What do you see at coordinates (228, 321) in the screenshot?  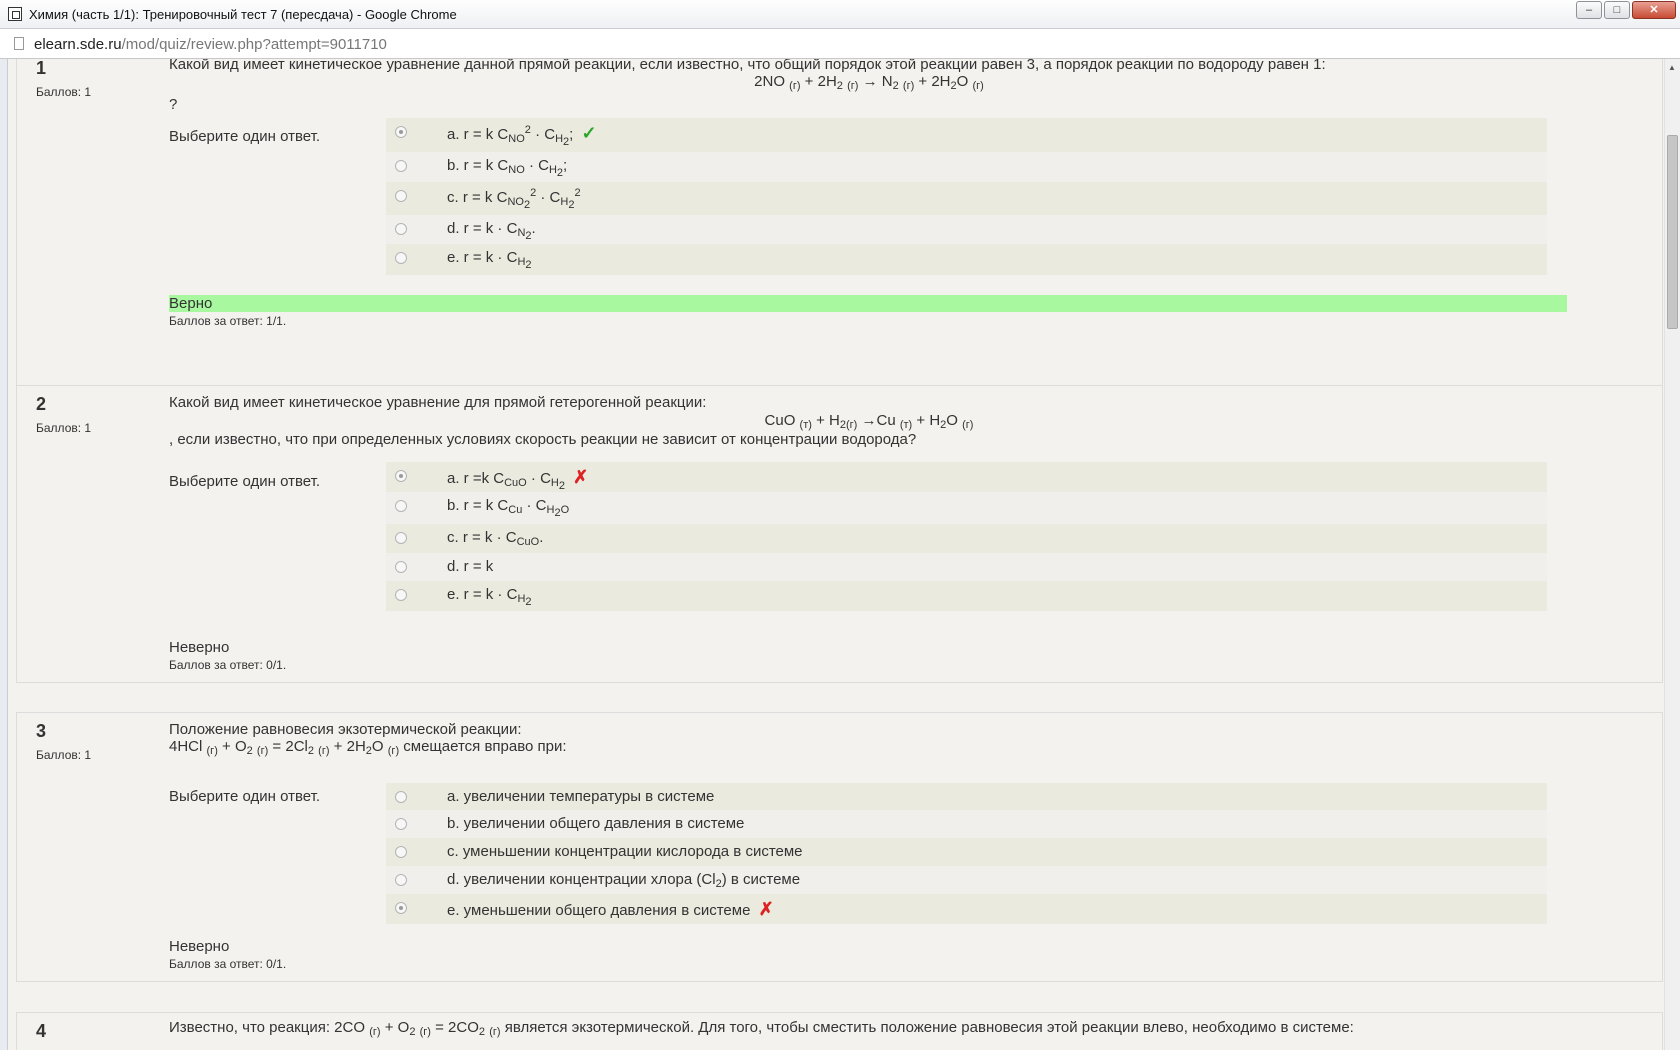 I see `answer-score: Баллов за ответ: 1/1.` at bounding box center [228, 321].